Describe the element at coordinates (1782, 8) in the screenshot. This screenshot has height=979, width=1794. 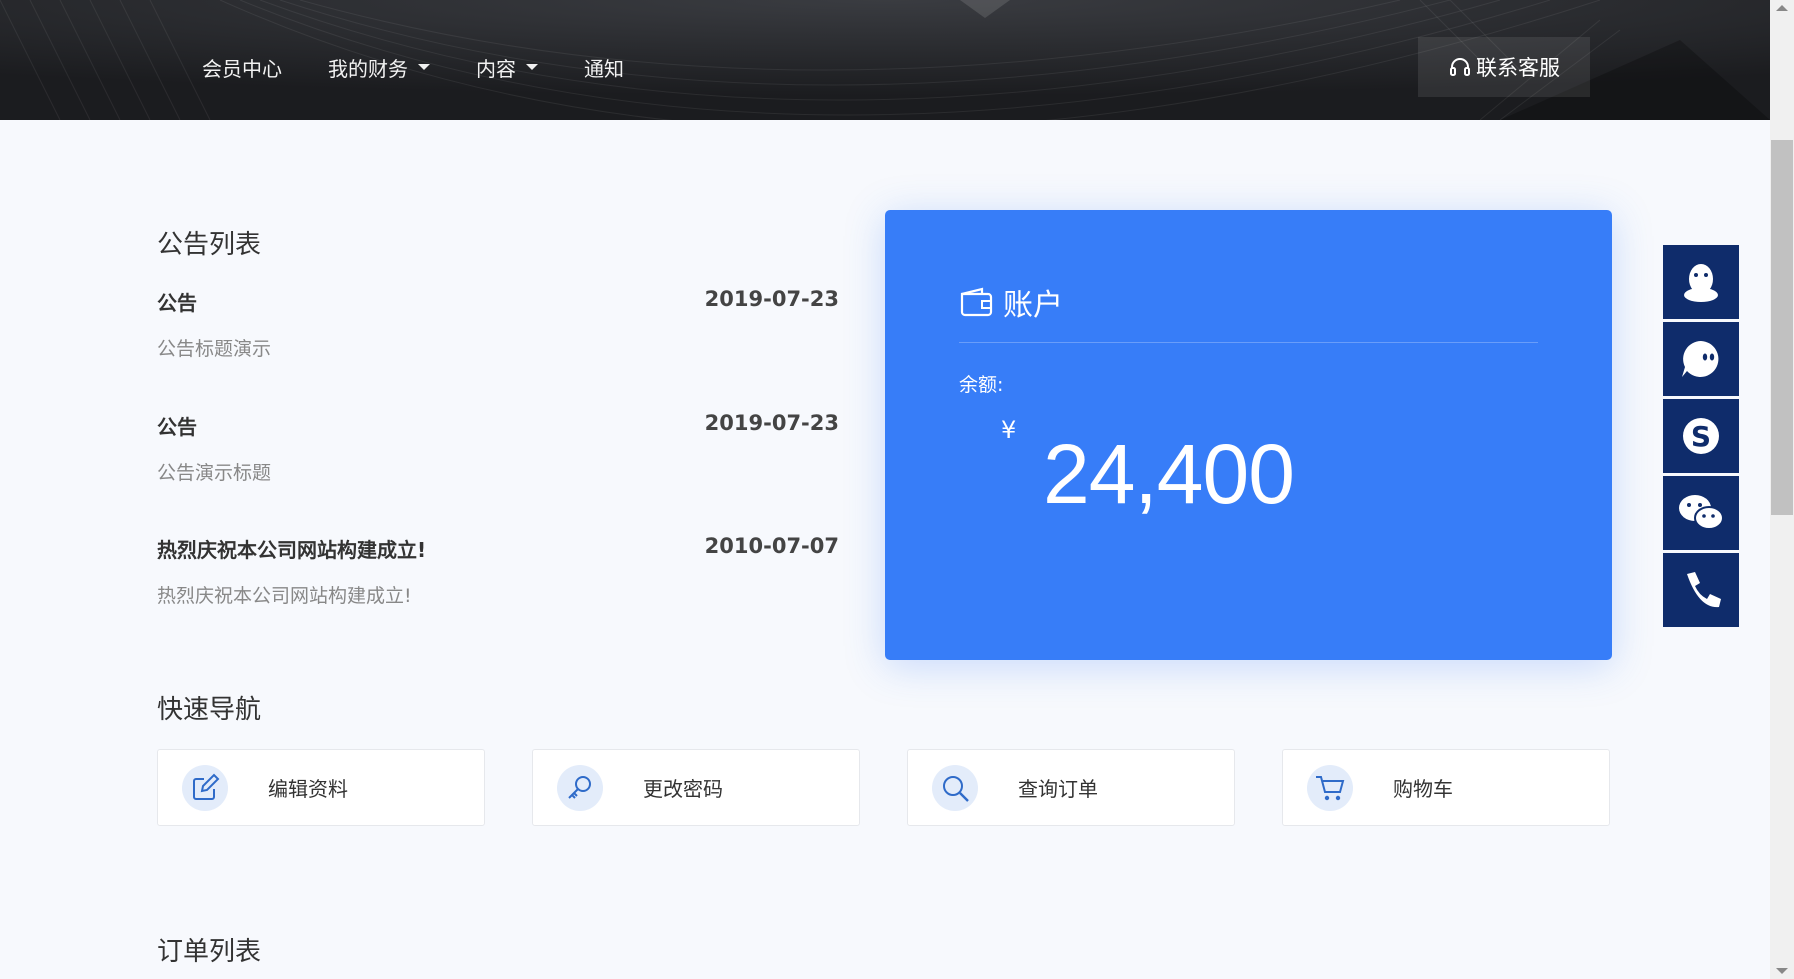
I see `scroll-up-arrow-icon` at that location.